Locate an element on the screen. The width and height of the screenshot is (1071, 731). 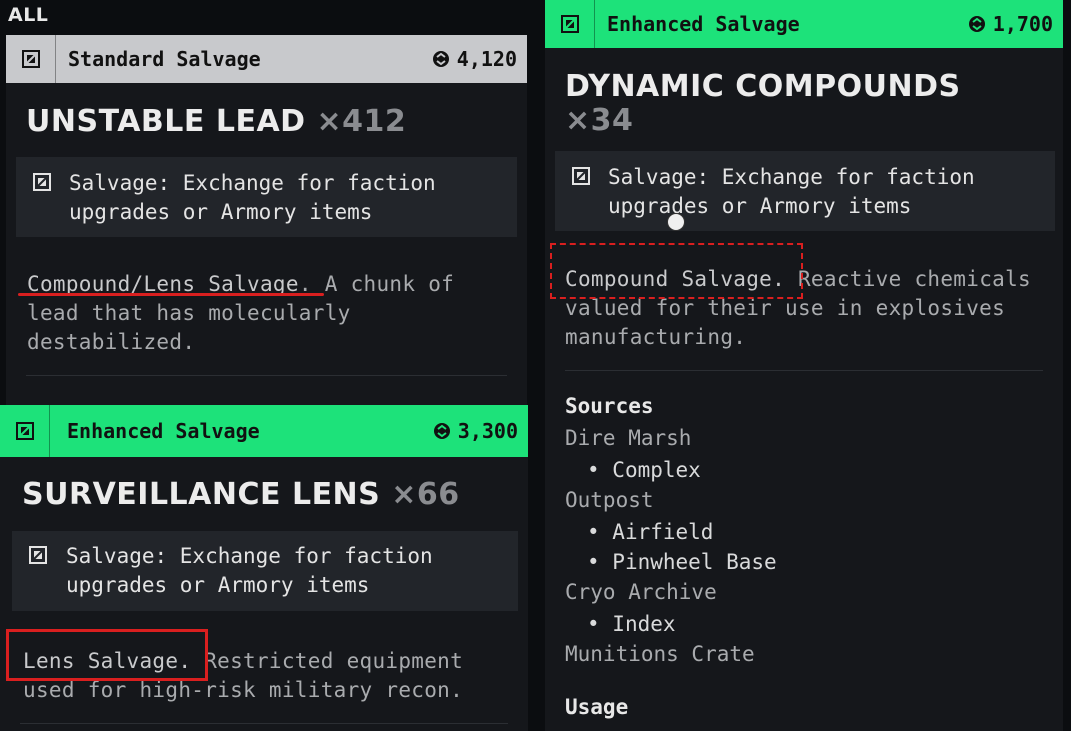
source-sublocation: • Index is located at coordinates (631, 624).